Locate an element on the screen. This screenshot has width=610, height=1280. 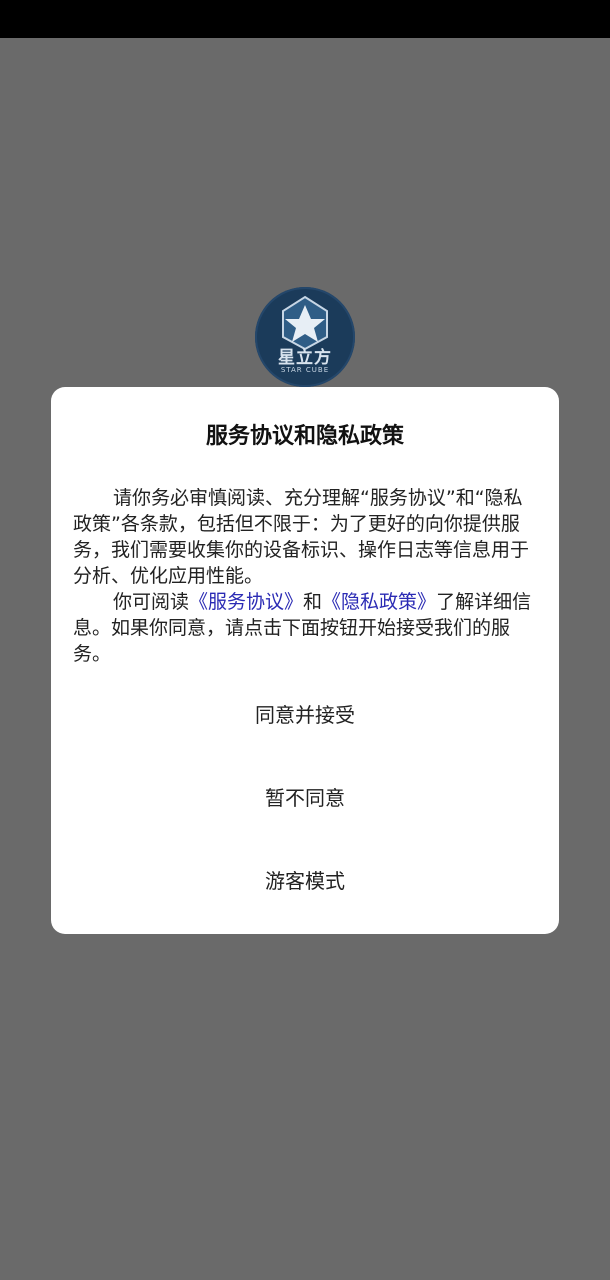
logo-english-text: STAR CUBE is located at coordinates (305, 370).